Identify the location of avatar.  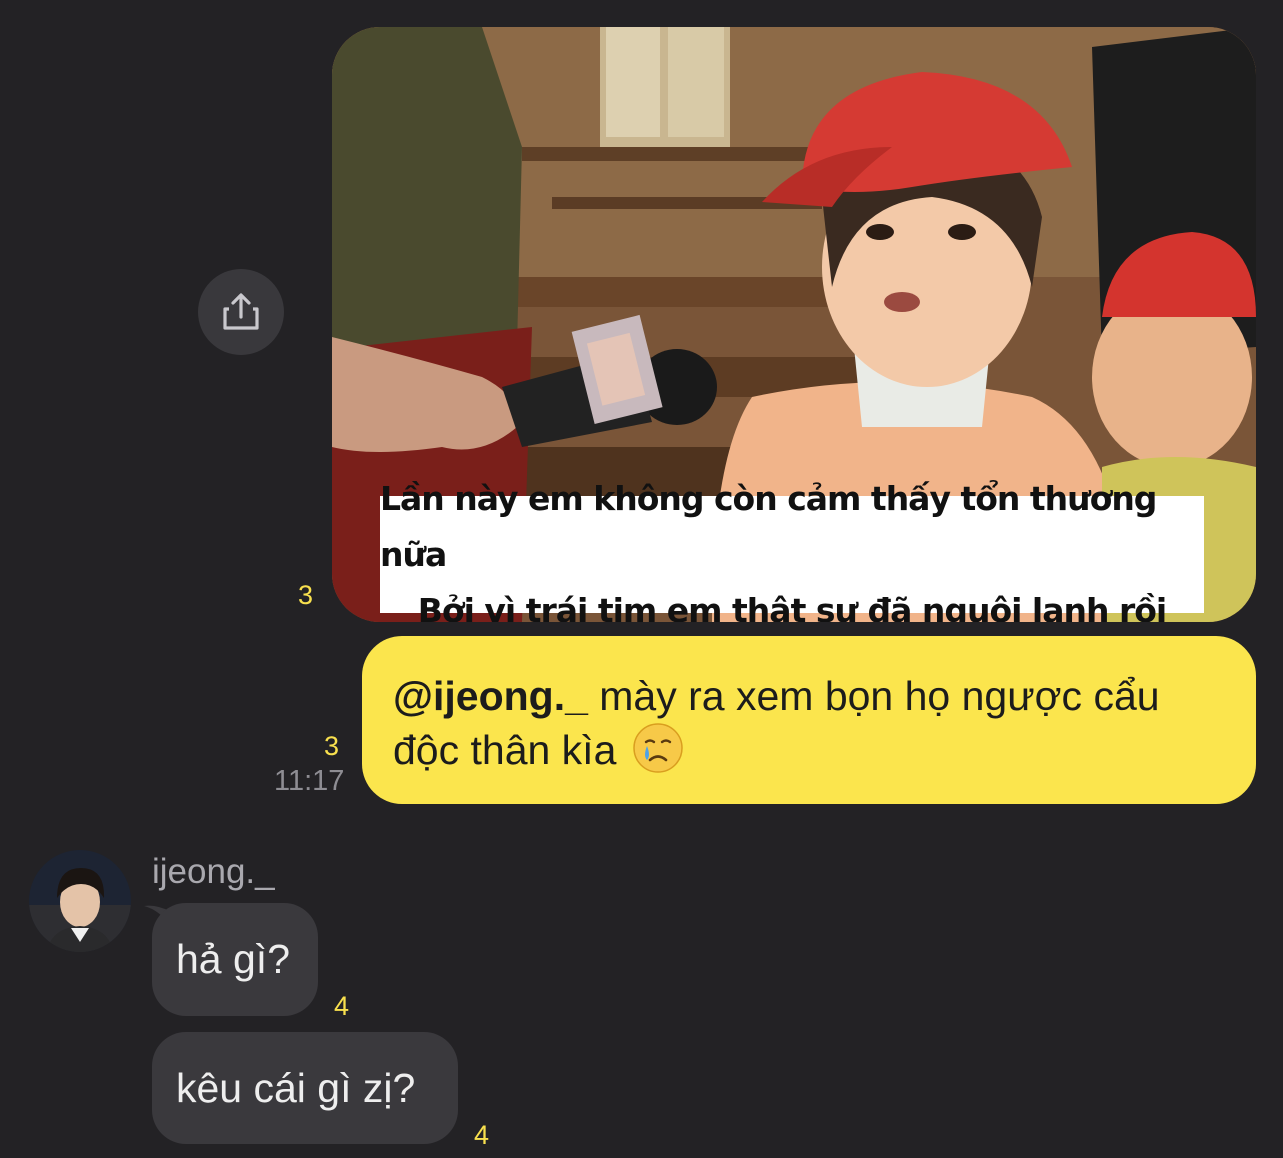
(80, 901).